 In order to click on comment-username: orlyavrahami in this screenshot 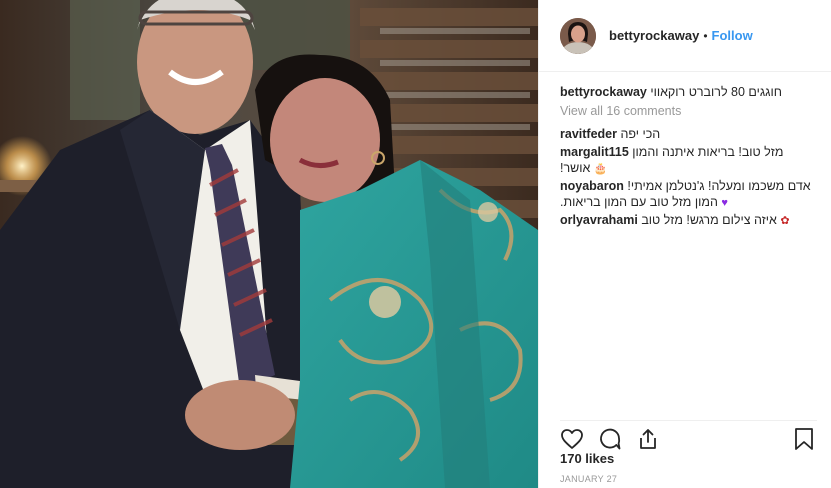, I will do `click(599, 220)`.